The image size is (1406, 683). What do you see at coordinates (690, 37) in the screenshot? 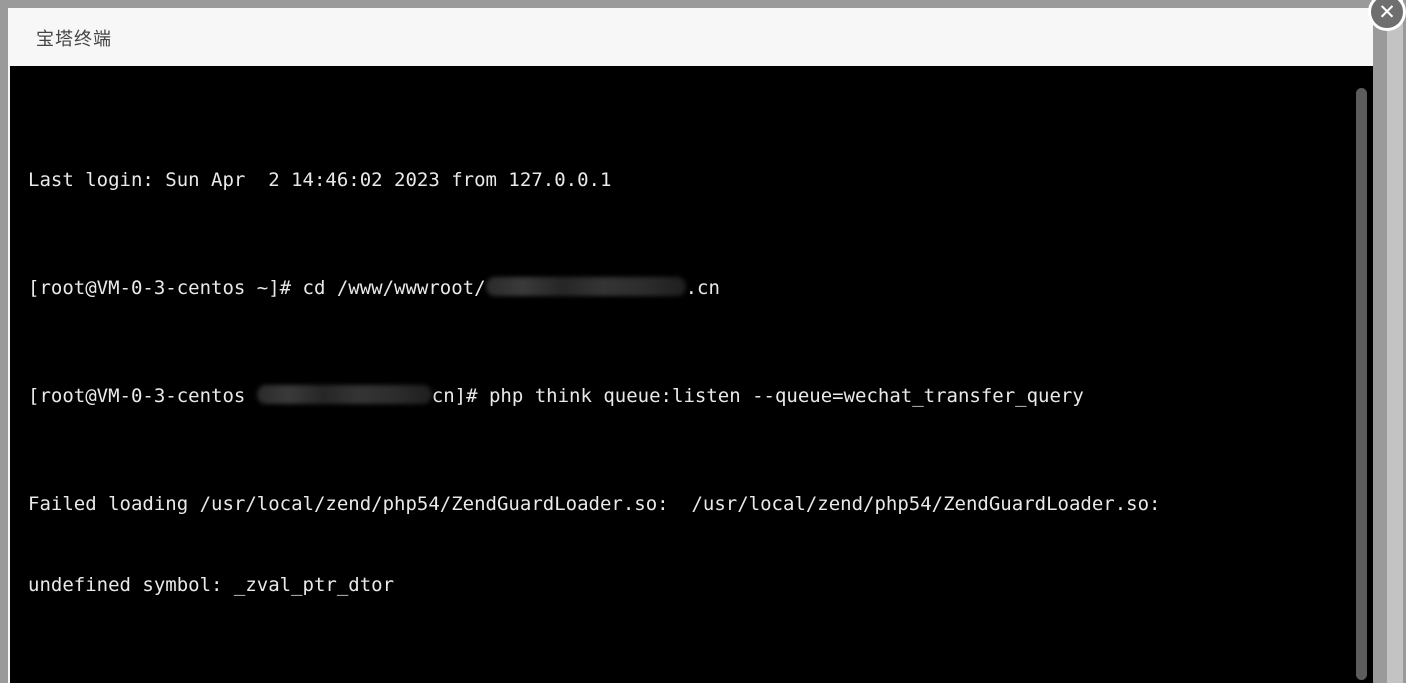
I see `window-titlebar: 宝塔终端` at bounding box center [690, 37].